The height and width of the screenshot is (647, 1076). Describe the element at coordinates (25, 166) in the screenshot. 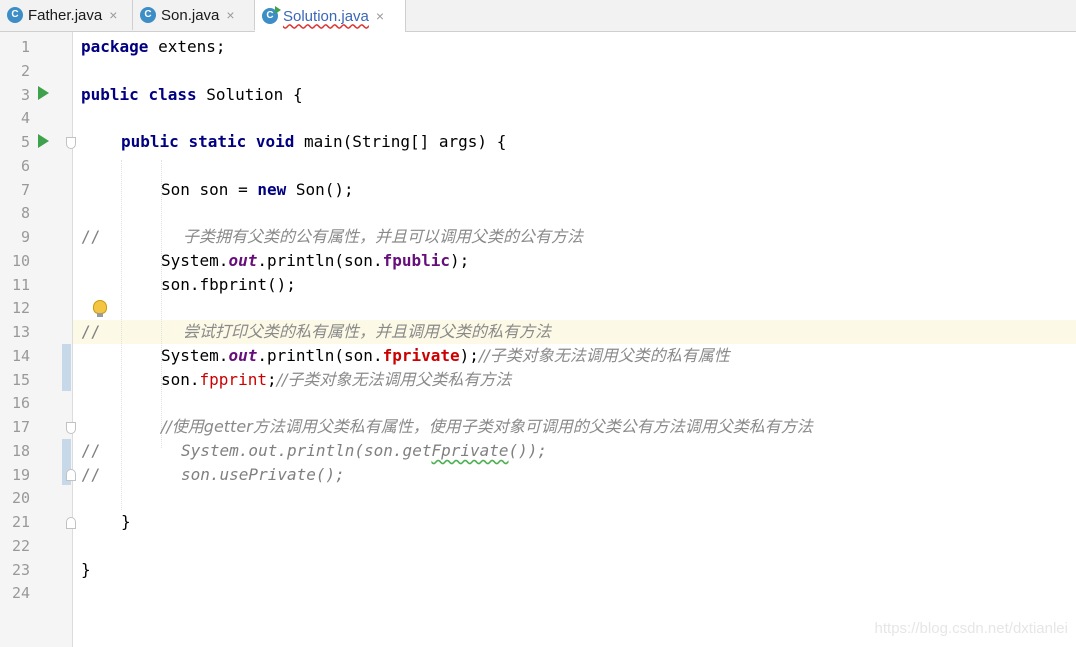

I see `line-number: 6` at that location.